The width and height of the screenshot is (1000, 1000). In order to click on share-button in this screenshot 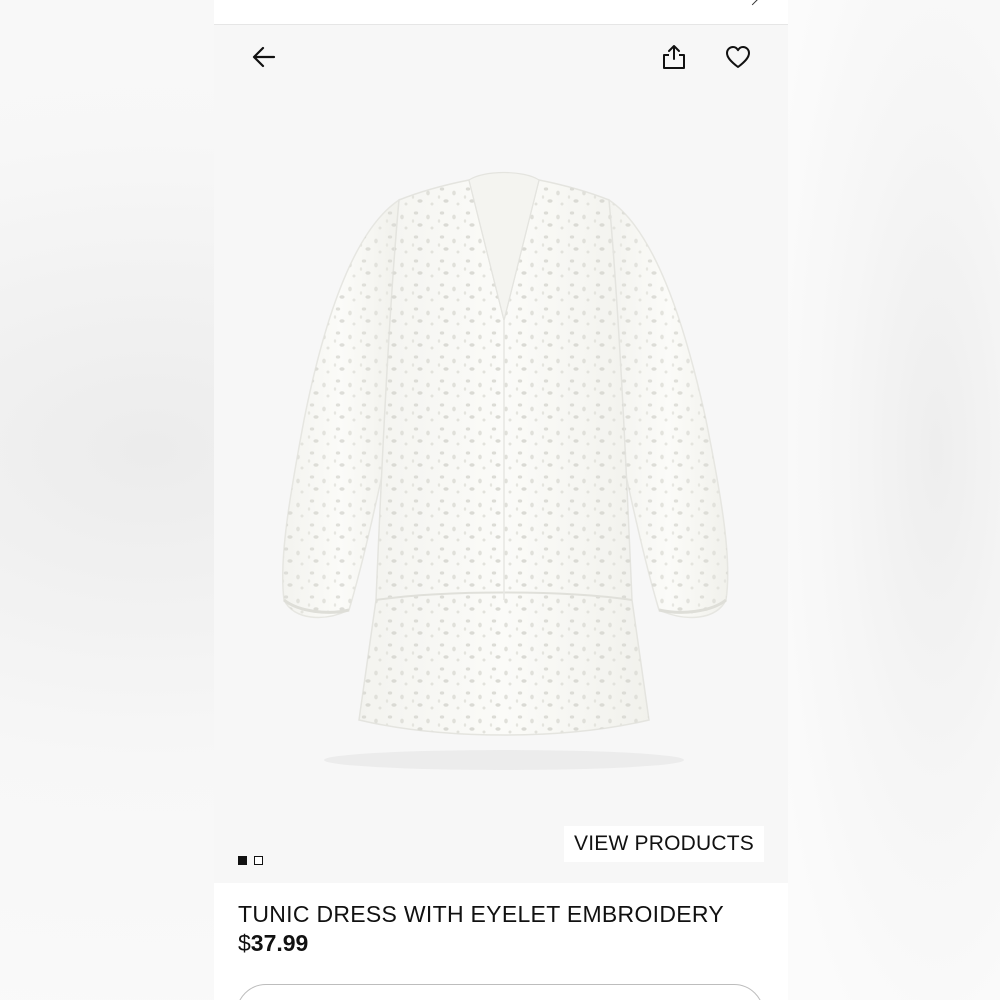, I will do `click(674, 57)`.